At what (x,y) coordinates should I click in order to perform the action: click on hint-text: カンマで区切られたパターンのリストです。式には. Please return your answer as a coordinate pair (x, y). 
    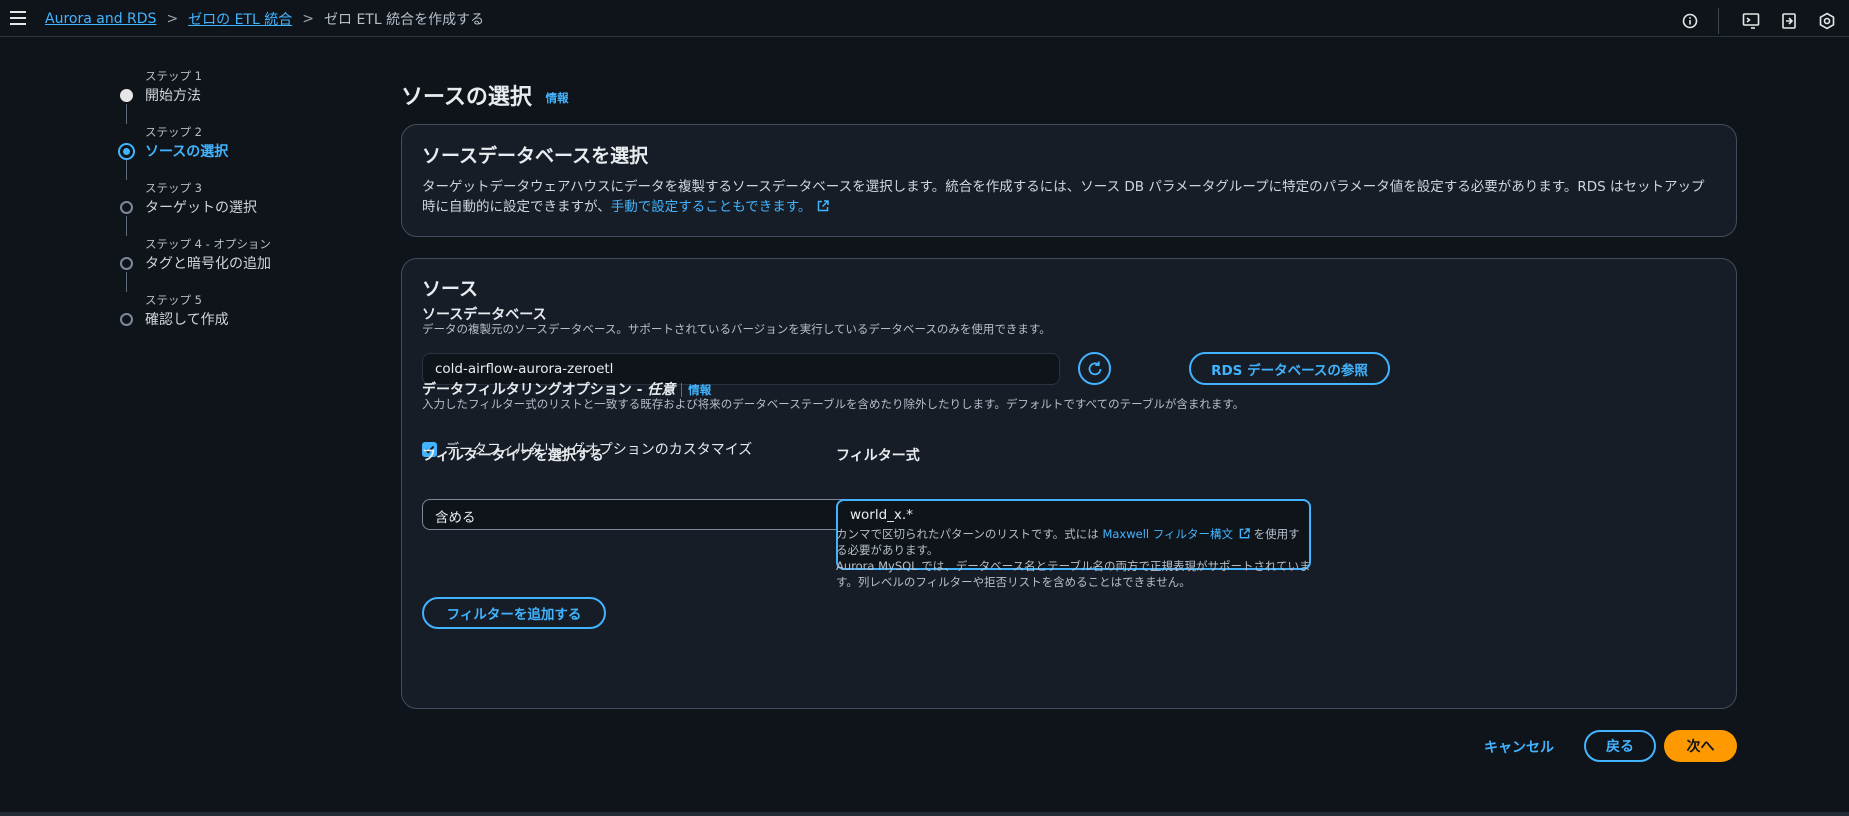
    Looking at the image, I should click on (969, 534).